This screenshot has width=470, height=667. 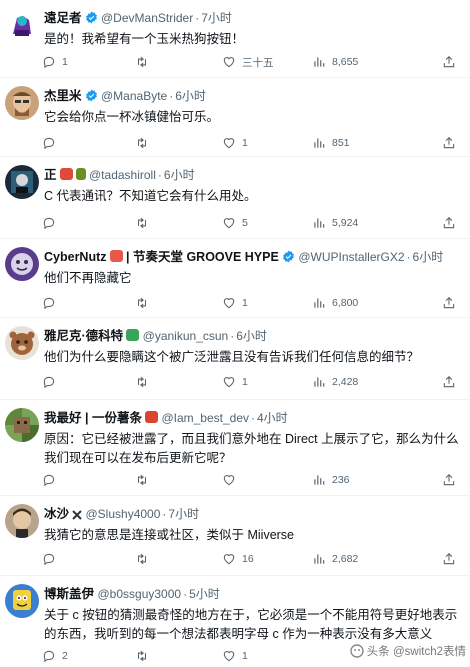 I want to click on tweet-item: 杰里米 @ManaByte · 6小时 它会给你点一杯冰镇健怡可乐。 1 851, so click(x=235, y=117).